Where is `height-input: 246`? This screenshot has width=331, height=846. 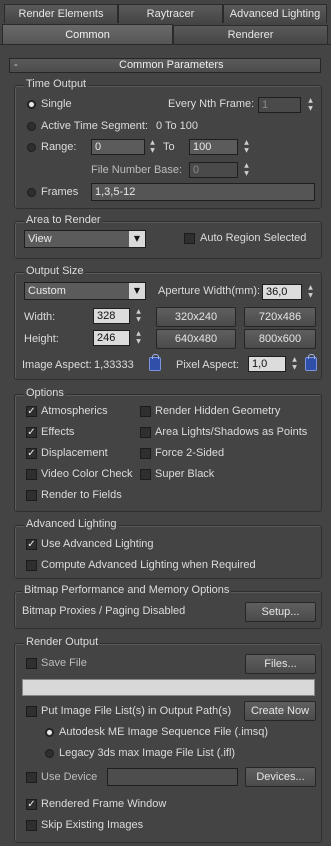 height-input: 246 is located at coordinates (111, 338).